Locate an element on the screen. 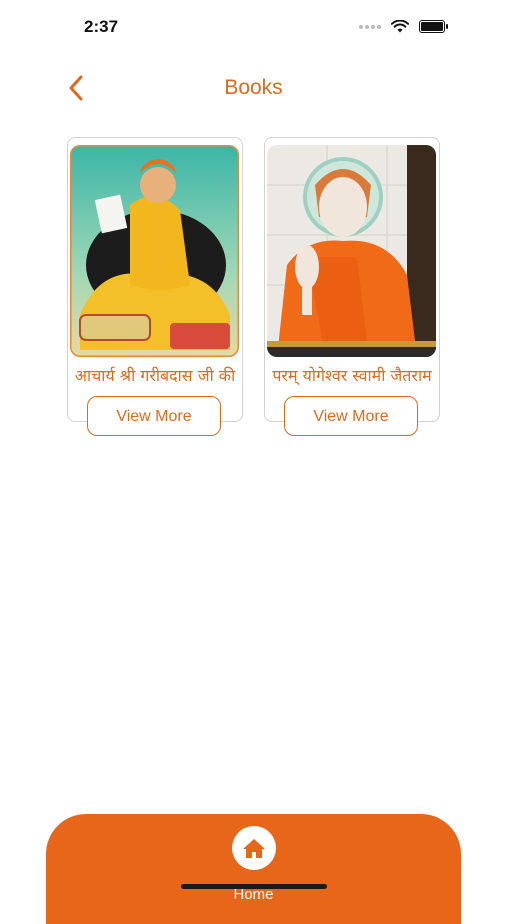 The image size is (507, 924). status-time: 2:37 is located at coordinates (101, 26).